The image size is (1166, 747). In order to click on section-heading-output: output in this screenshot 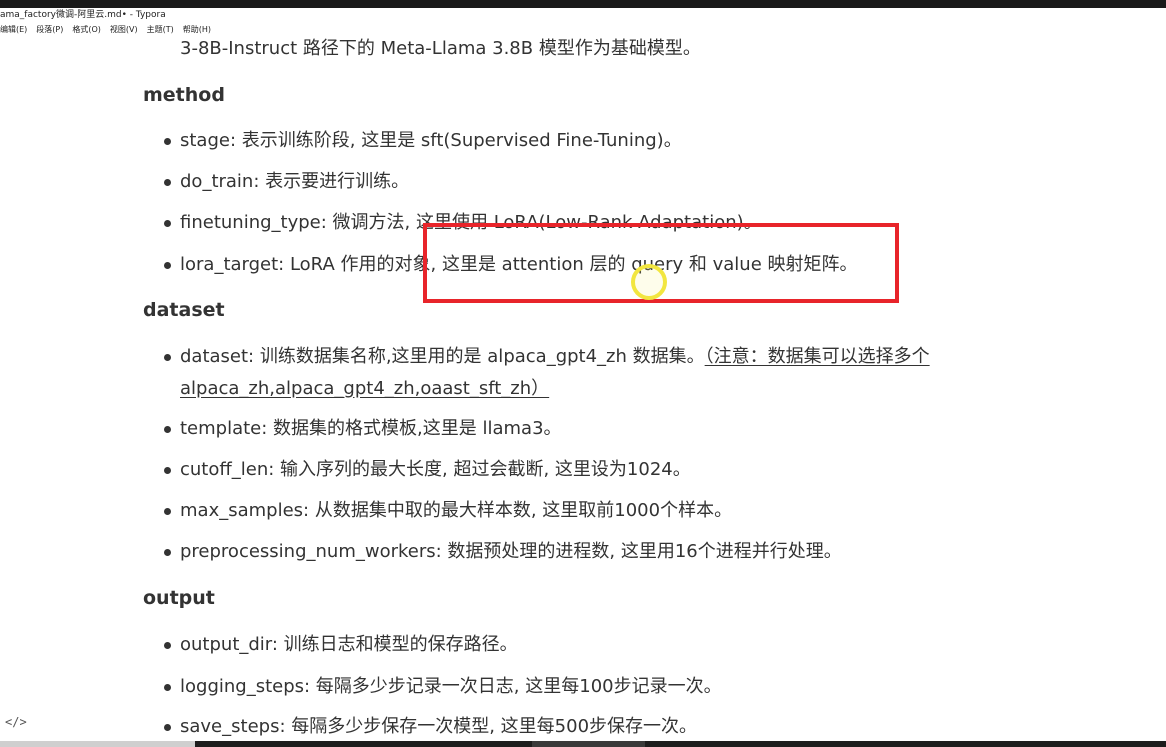, I will do `click(179, 598)`.